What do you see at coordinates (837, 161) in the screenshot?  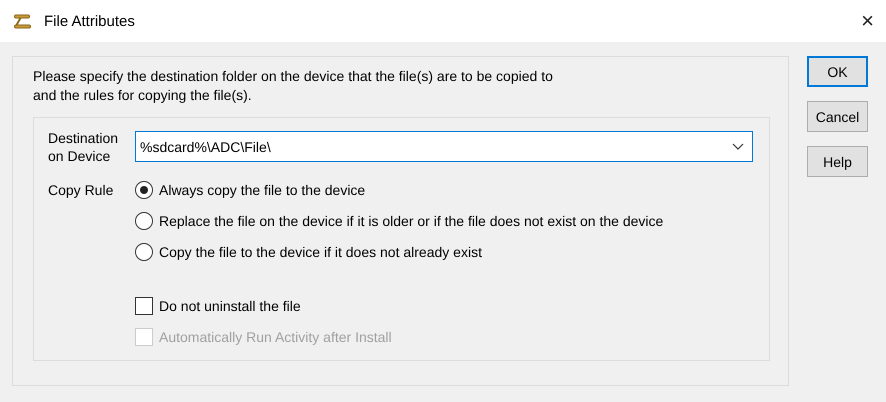 I see `dialog-button: Help` at bounding box center [837, 161].